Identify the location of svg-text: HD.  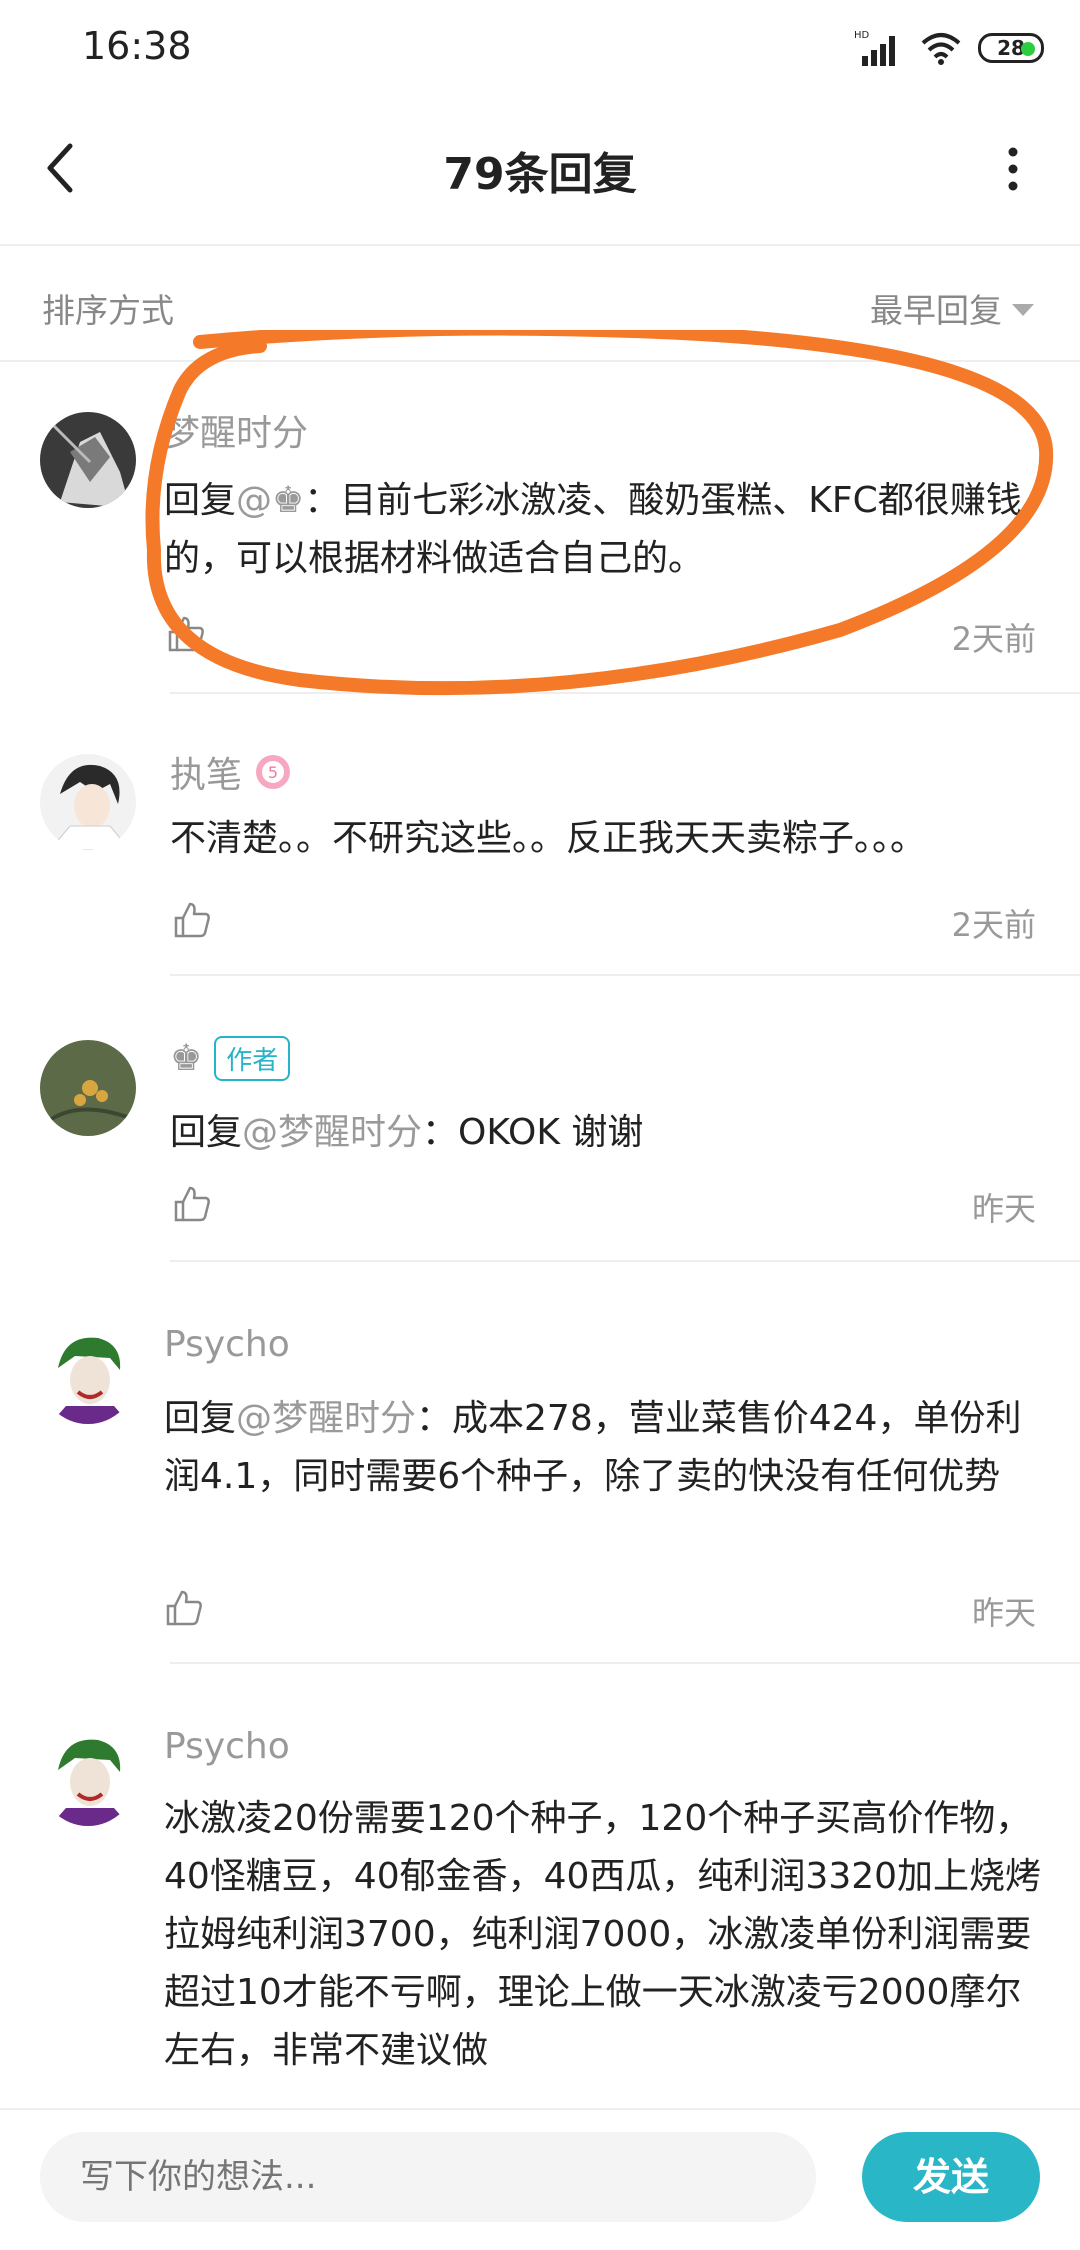
(862, 35).